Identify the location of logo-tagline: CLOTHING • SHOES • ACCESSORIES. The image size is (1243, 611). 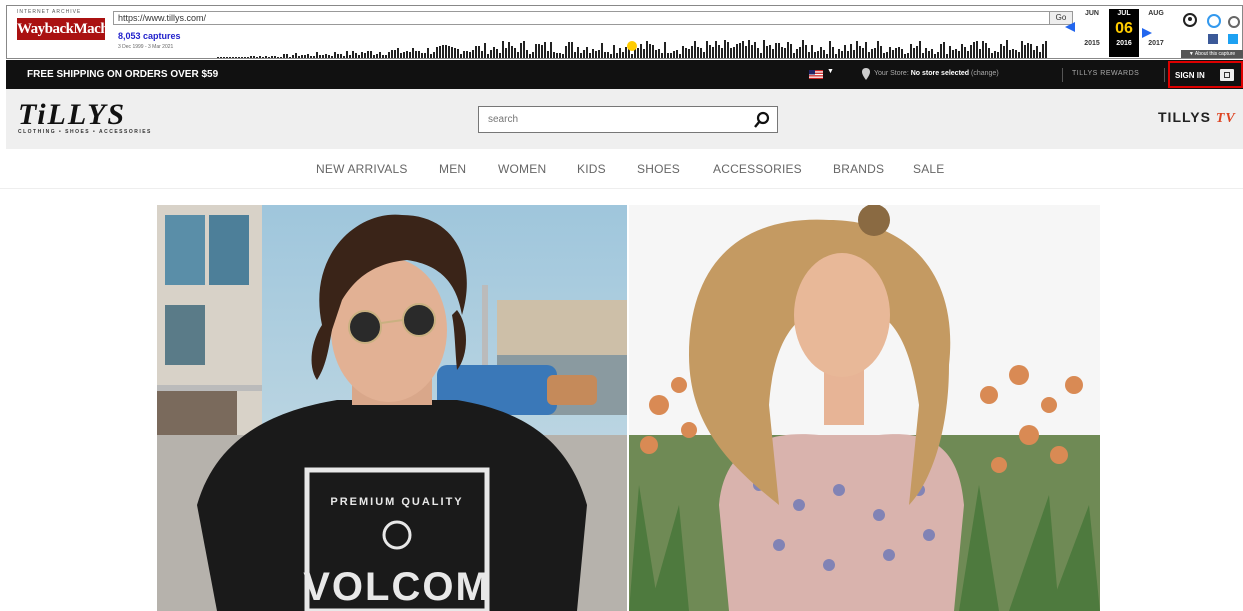
(85, 132).